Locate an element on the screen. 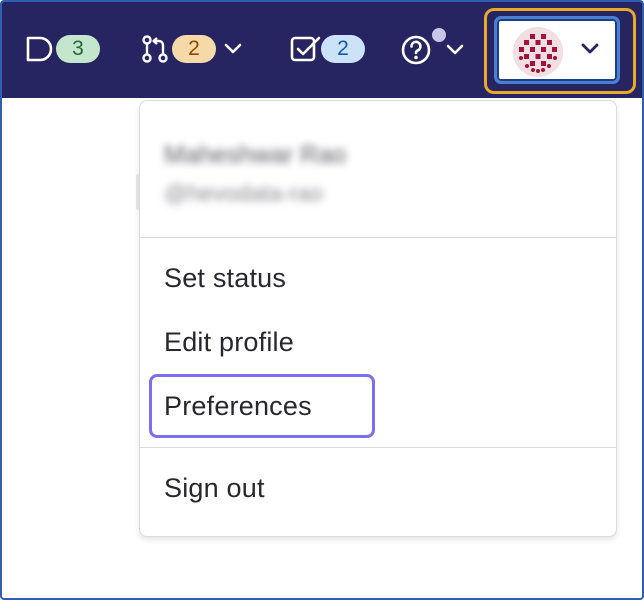 This screenshot has height=600, width=644. todo-checkbox-icon is located at coordinates (305, 49).